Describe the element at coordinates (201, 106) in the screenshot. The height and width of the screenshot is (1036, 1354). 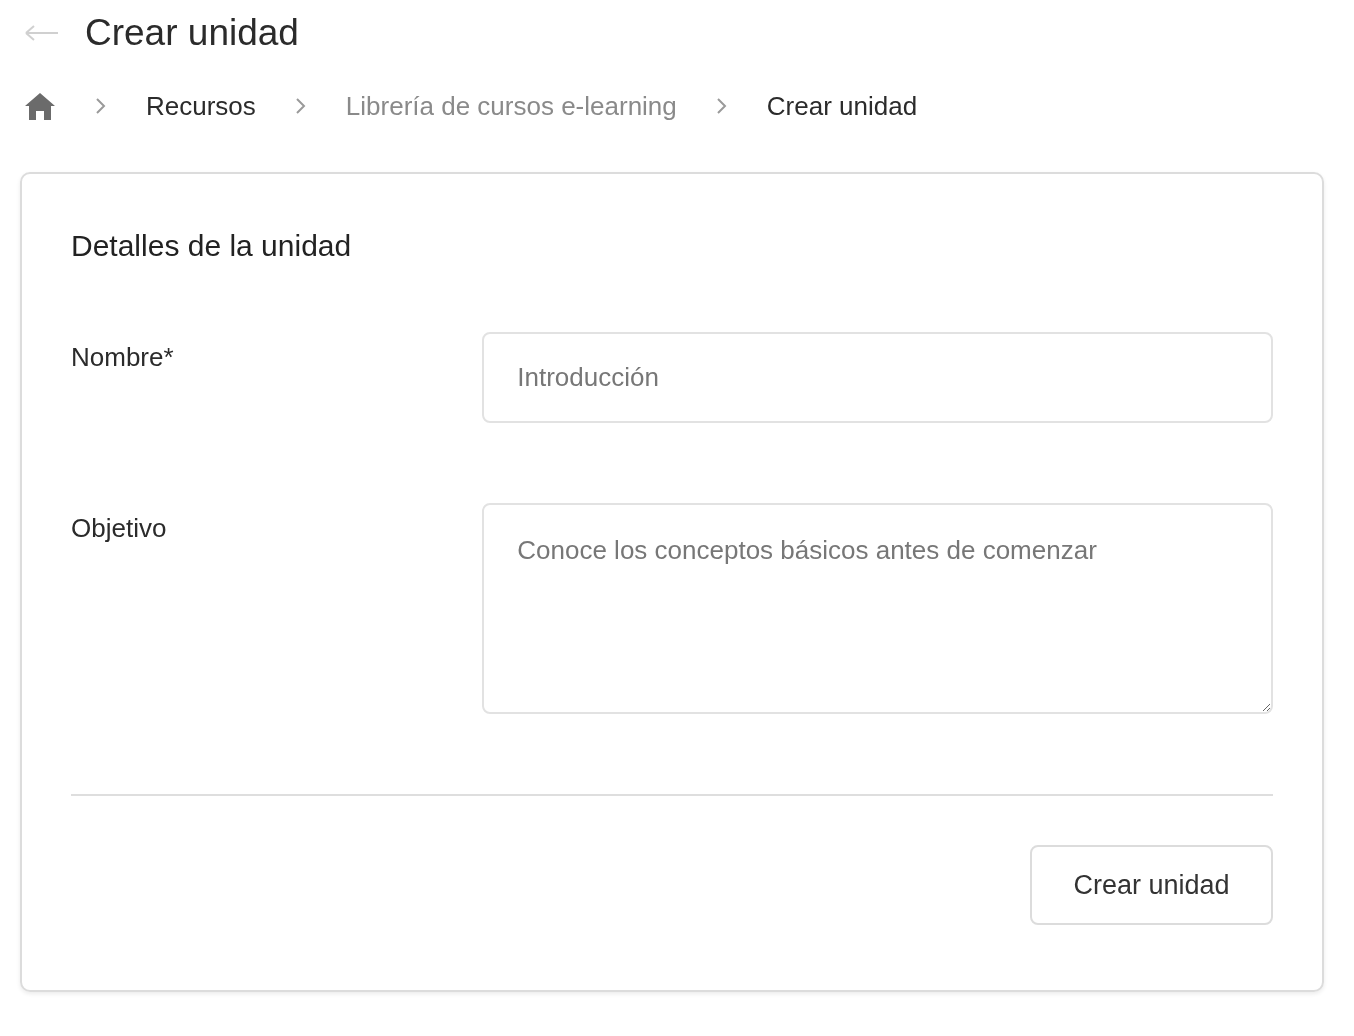
I see `breadcrumb-link: Recursos` at that location.